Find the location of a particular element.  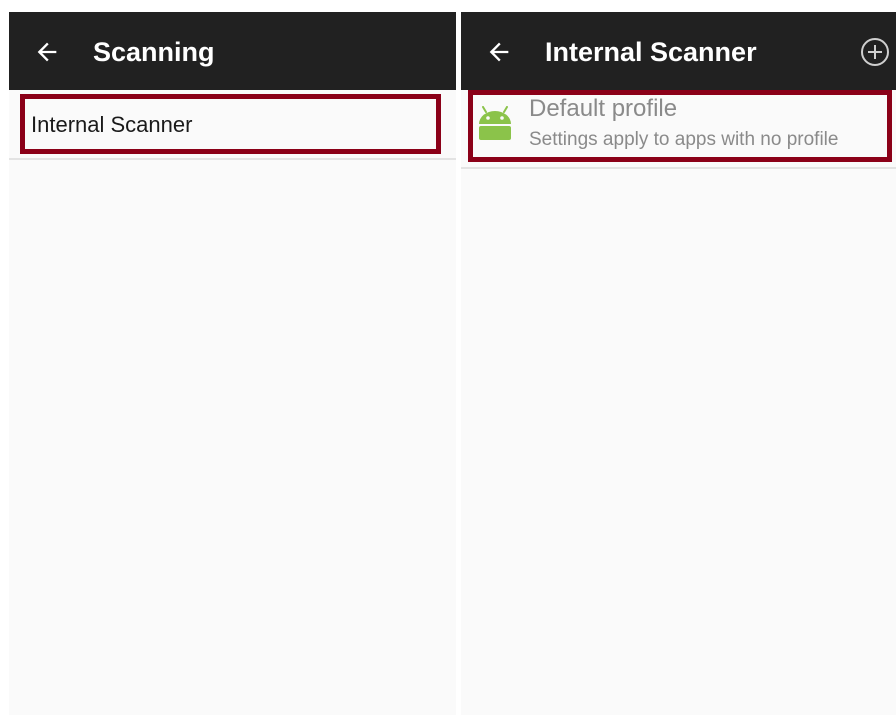

list-item-internal-scanner: Internal Scanner is located at coordinates (232, 125).